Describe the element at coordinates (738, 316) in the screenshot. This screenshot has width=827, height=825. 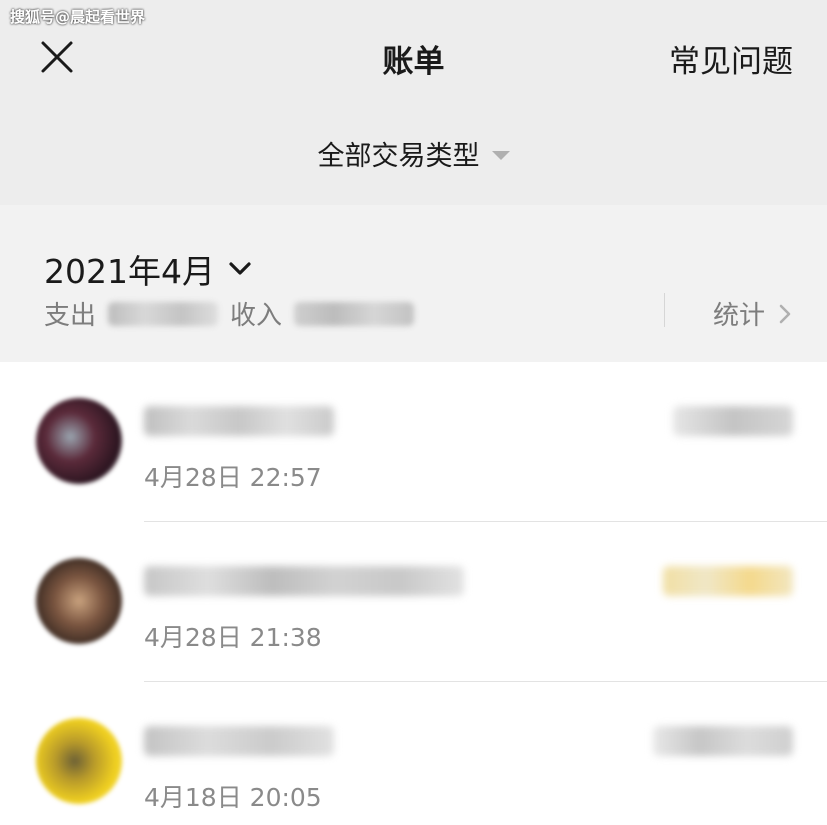
I see `stats-label: 统计` at that location.